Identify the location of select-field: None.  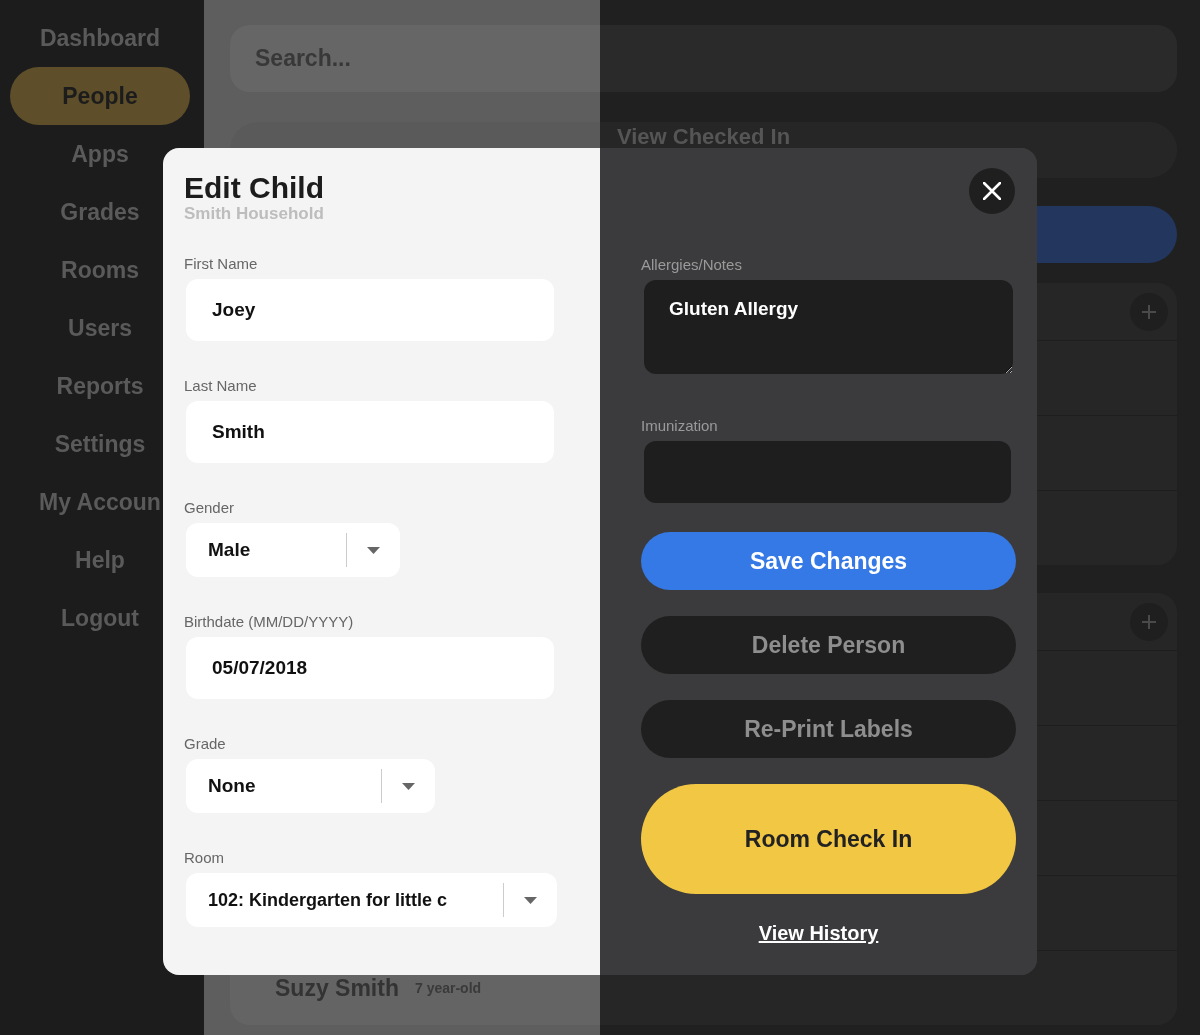
(310, 786).